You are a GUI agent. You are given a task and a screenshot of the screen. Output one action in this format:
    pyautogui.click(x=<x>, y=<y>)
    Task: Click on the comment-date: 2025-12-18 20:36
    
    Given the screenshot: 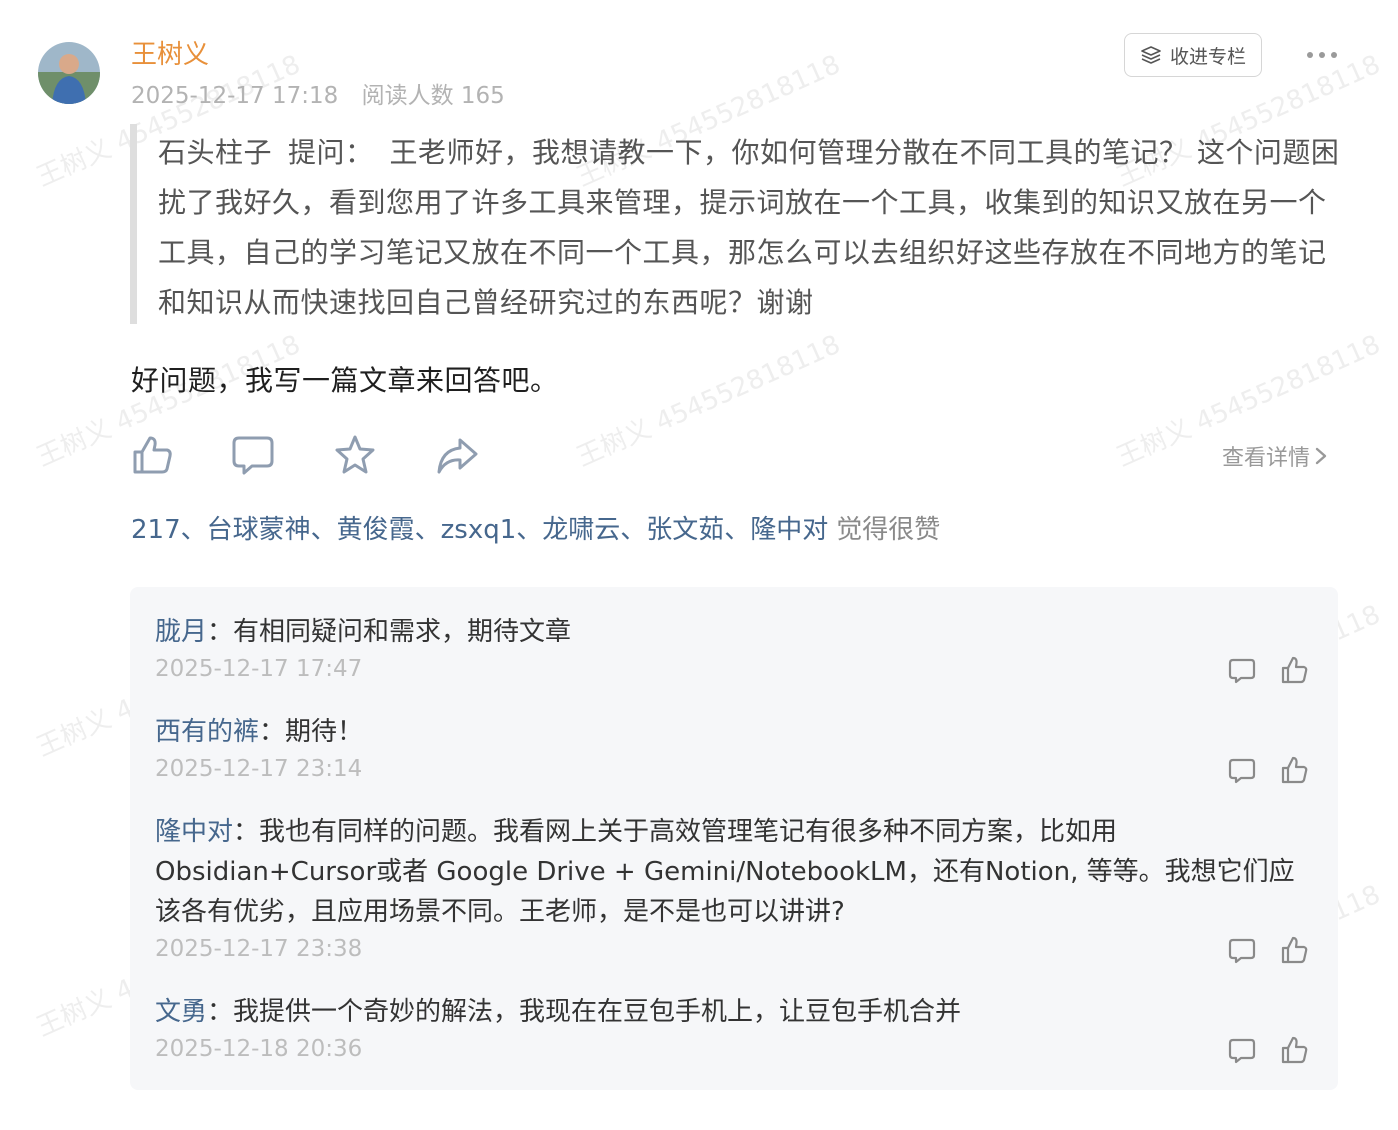 What is the action you would take?
    pyautogui.click(x=259, y=1049)
    